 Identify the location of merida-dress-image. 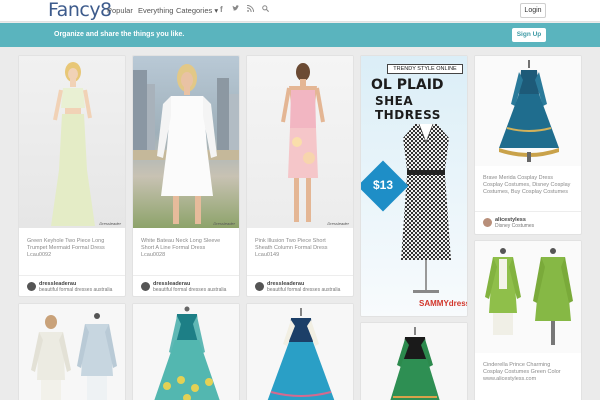
(529, 111).